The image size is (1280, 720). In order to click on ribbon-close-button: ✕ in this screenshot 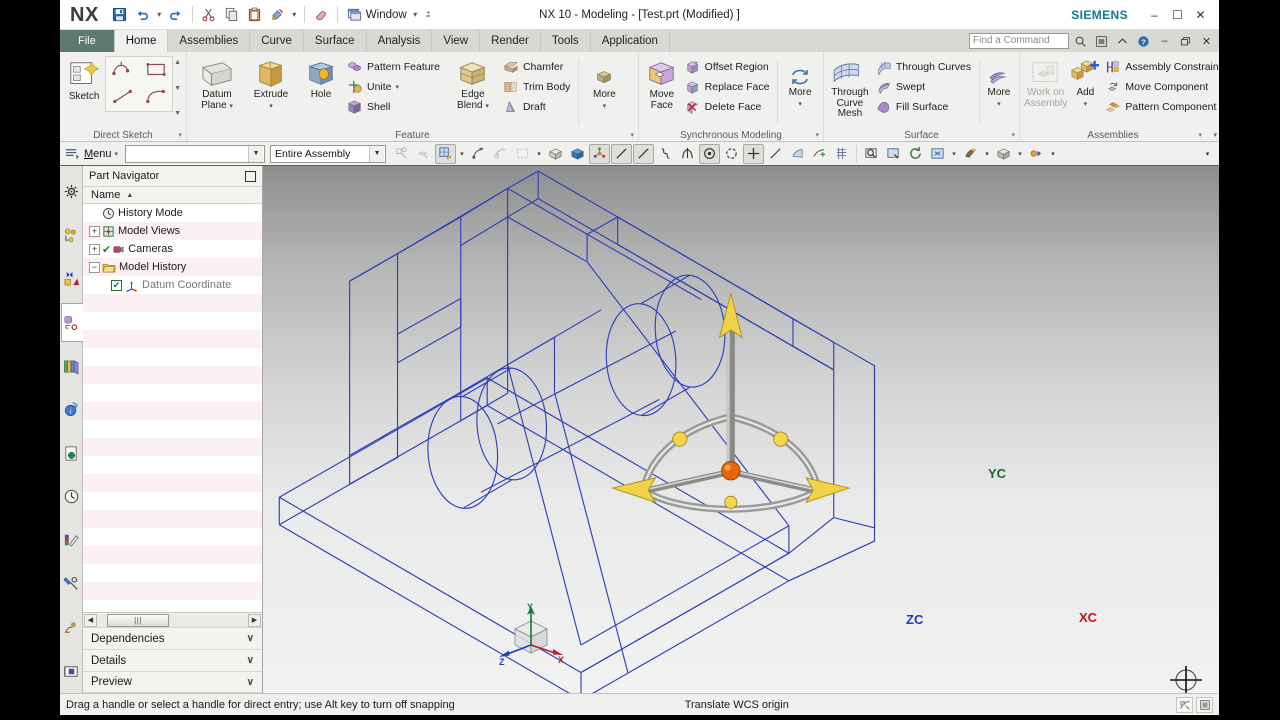, I will do `click(1206, 41)`.